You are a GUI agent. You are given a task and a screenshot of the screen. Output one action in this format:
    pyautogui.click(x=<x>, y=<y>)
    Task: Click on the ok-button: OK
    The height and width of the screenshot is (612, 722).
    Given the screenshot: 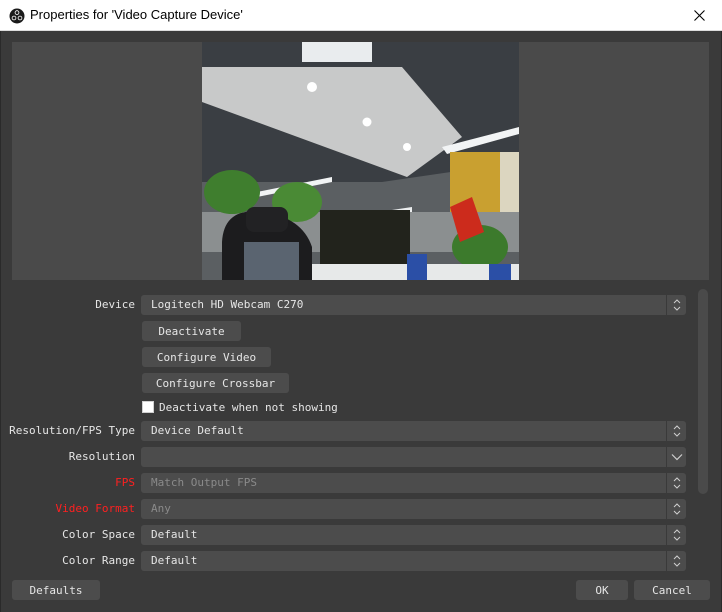 What is the action you would take?
    pyautogui.click(x=602, y=590)
    